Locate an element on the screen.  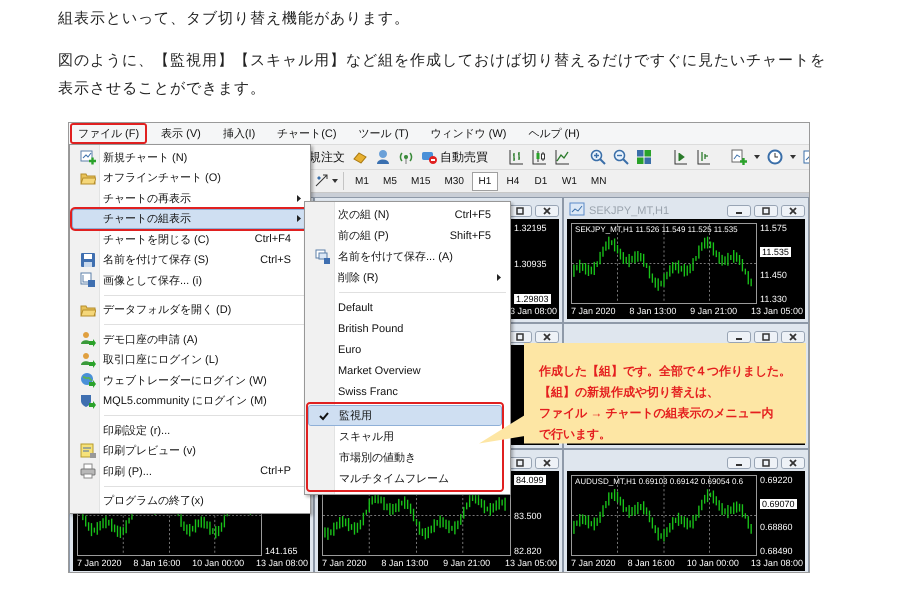
menu-item: 印刷プレビュー (v) is located at coordinates (190, 450).